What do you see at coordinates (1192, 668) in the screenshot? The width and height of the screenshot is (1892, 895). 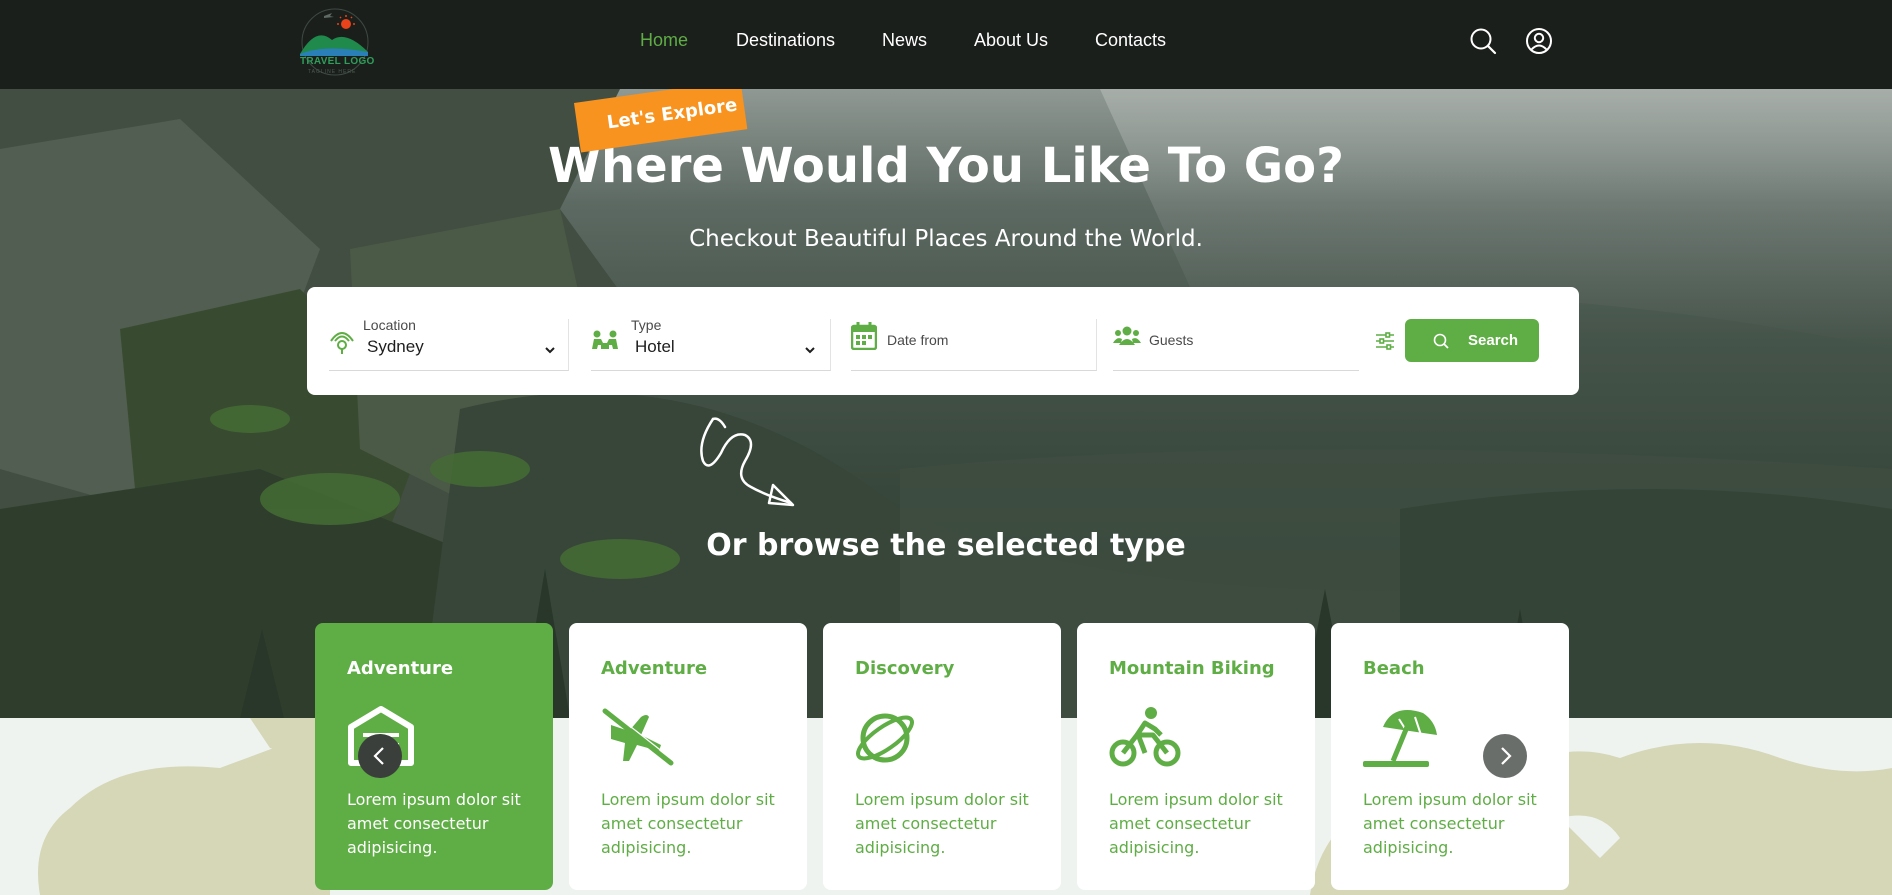 I see `category-title: Mountain Biking` at bounding box center [1192, 668].